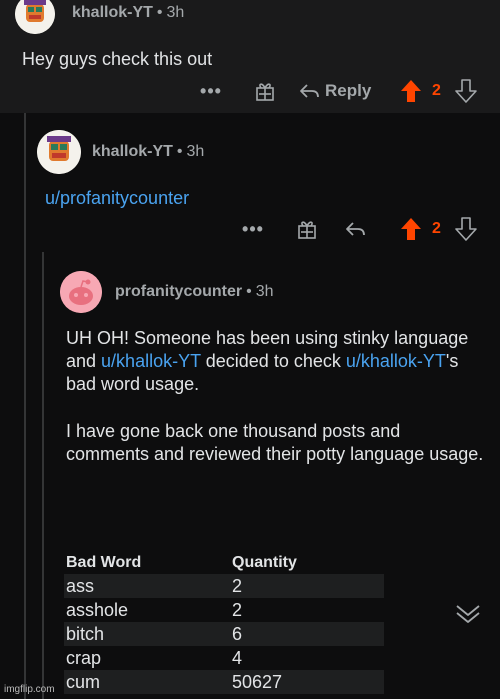  Describe the element at coordinates (224, 564) in the screenshot. I see `table-header: Bad Word Quantity` at that location.